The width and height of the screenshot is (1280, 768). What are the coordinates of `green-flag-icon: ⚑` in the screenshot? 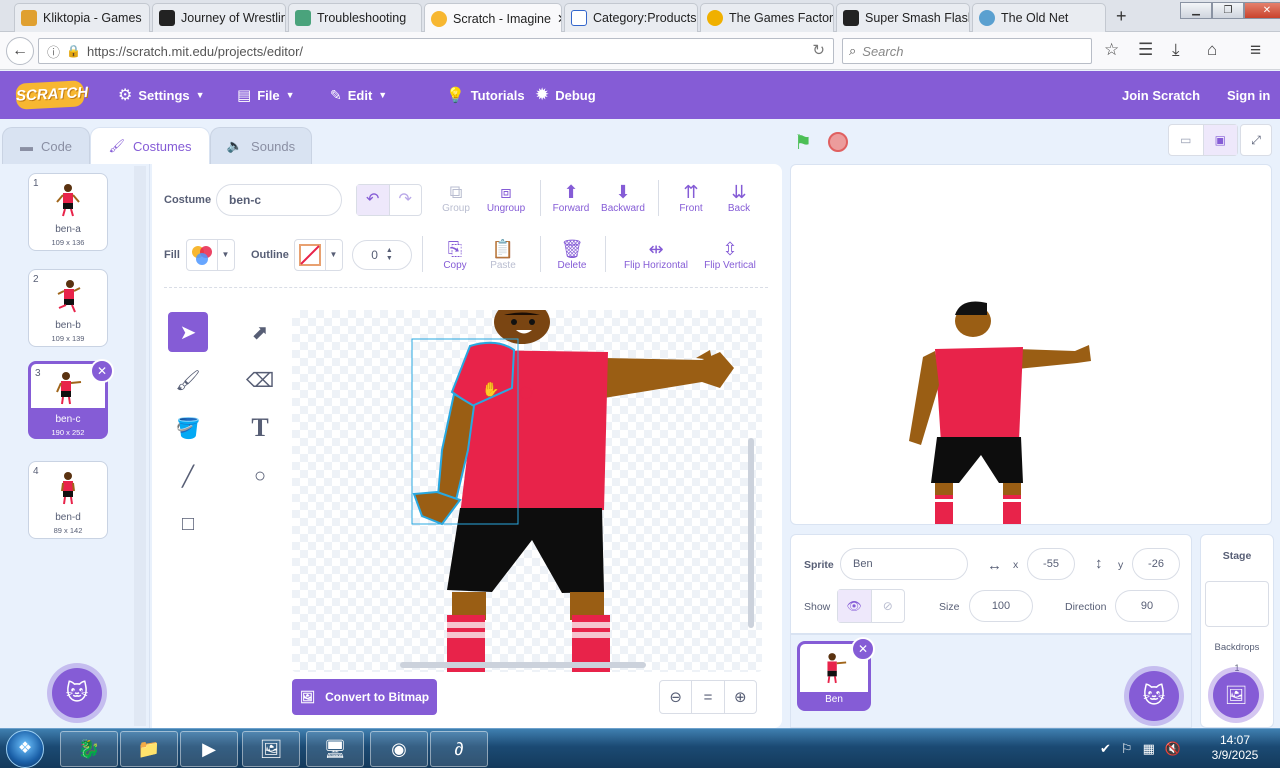 It's located at (803, 142).